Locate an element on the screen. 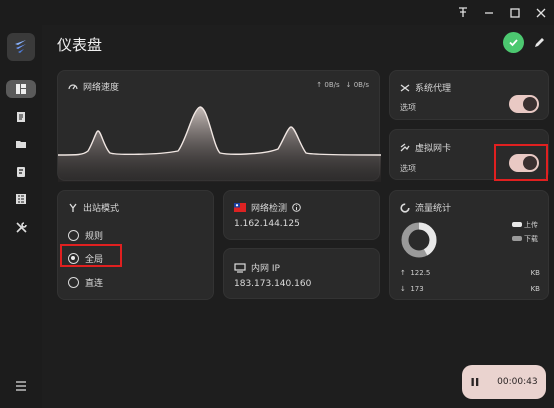 The image size is (554, 408). intranet-ip: 183.173.140.160 is located at coordinates (273, 284).